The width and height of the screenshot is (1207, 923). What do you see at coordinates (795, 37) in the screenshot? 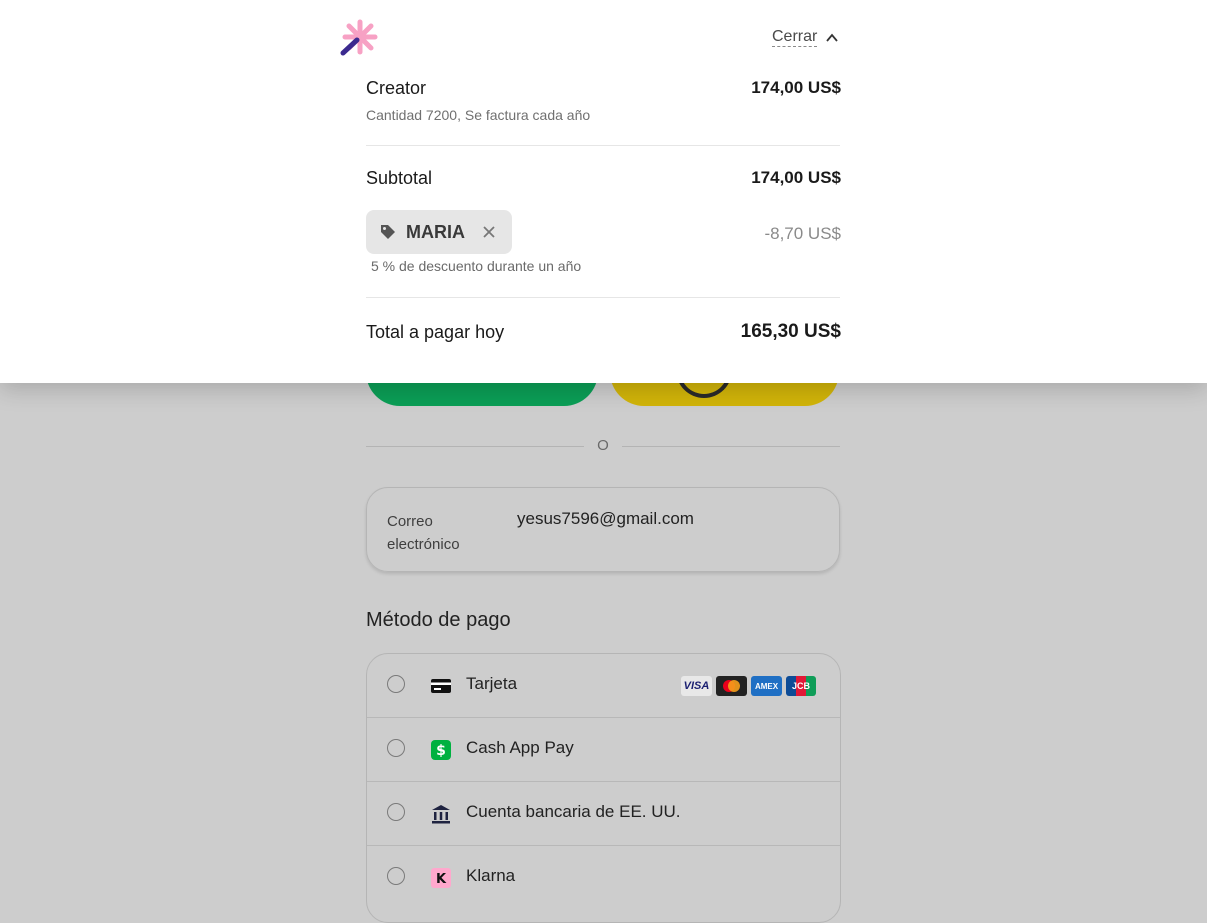
I see `close-label: Cerrar` at bounding box center [795, 37].